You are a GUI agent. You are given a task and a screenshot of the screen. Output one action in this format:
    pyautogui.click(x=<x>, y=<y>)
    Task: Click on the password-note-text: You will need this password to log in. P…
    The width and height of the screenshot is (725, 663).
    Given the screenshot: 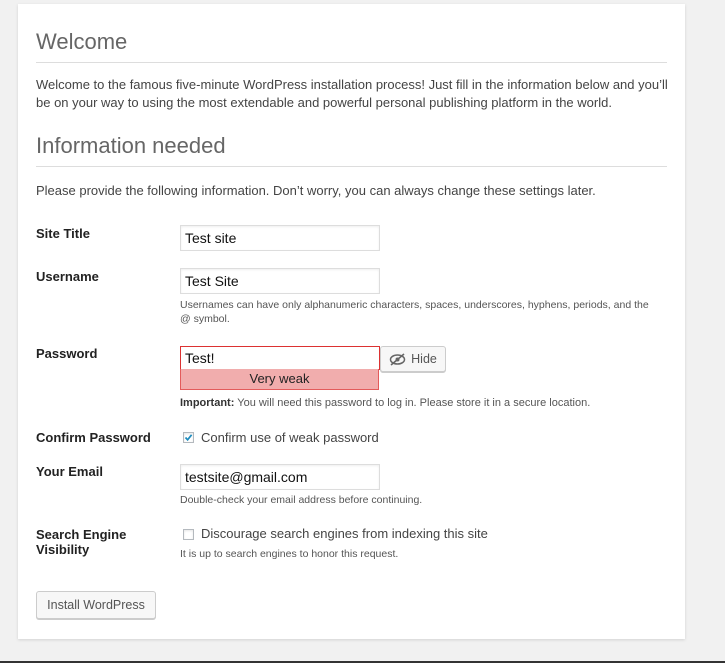 What is the action you would take?
    pyautogui.click(x=412, y=403)
    